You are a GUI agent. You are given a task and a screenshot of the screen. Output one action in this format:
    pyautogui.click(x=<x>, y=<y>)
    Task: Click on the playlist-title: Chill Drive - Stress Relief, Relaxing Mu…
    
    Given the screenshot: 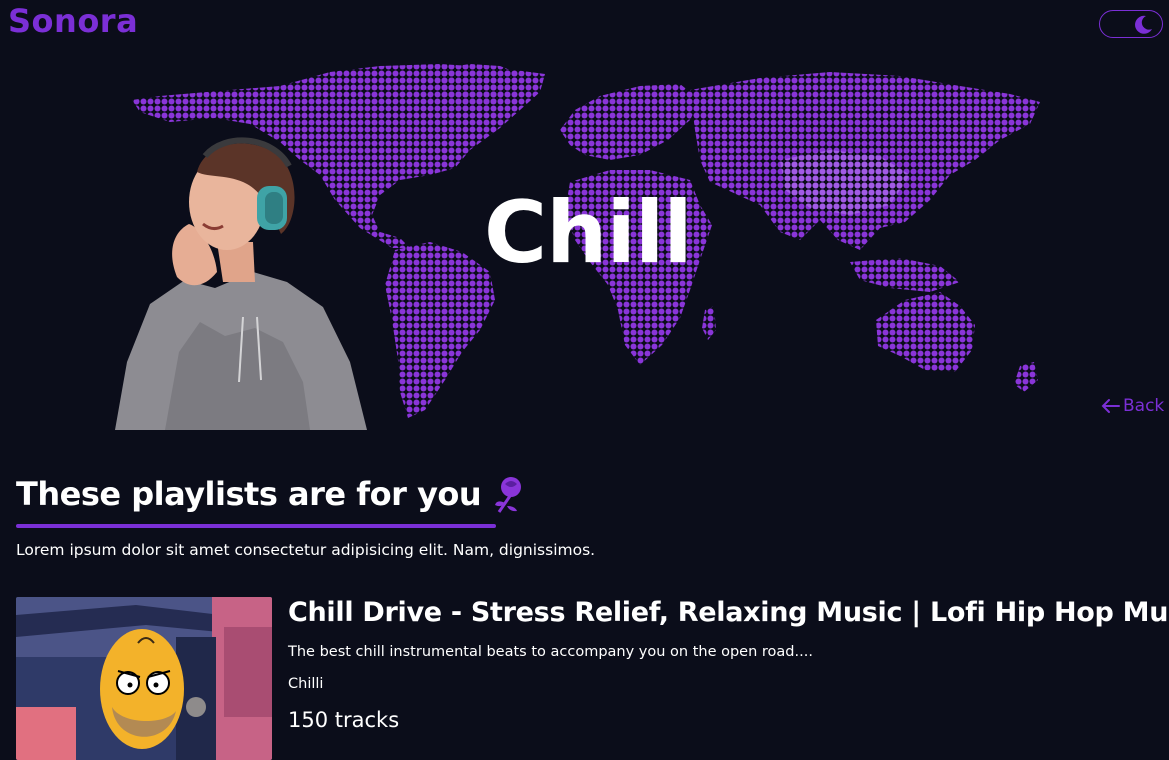 What is the action you would take?
    pyautogui.click(x=728, y=612)
    